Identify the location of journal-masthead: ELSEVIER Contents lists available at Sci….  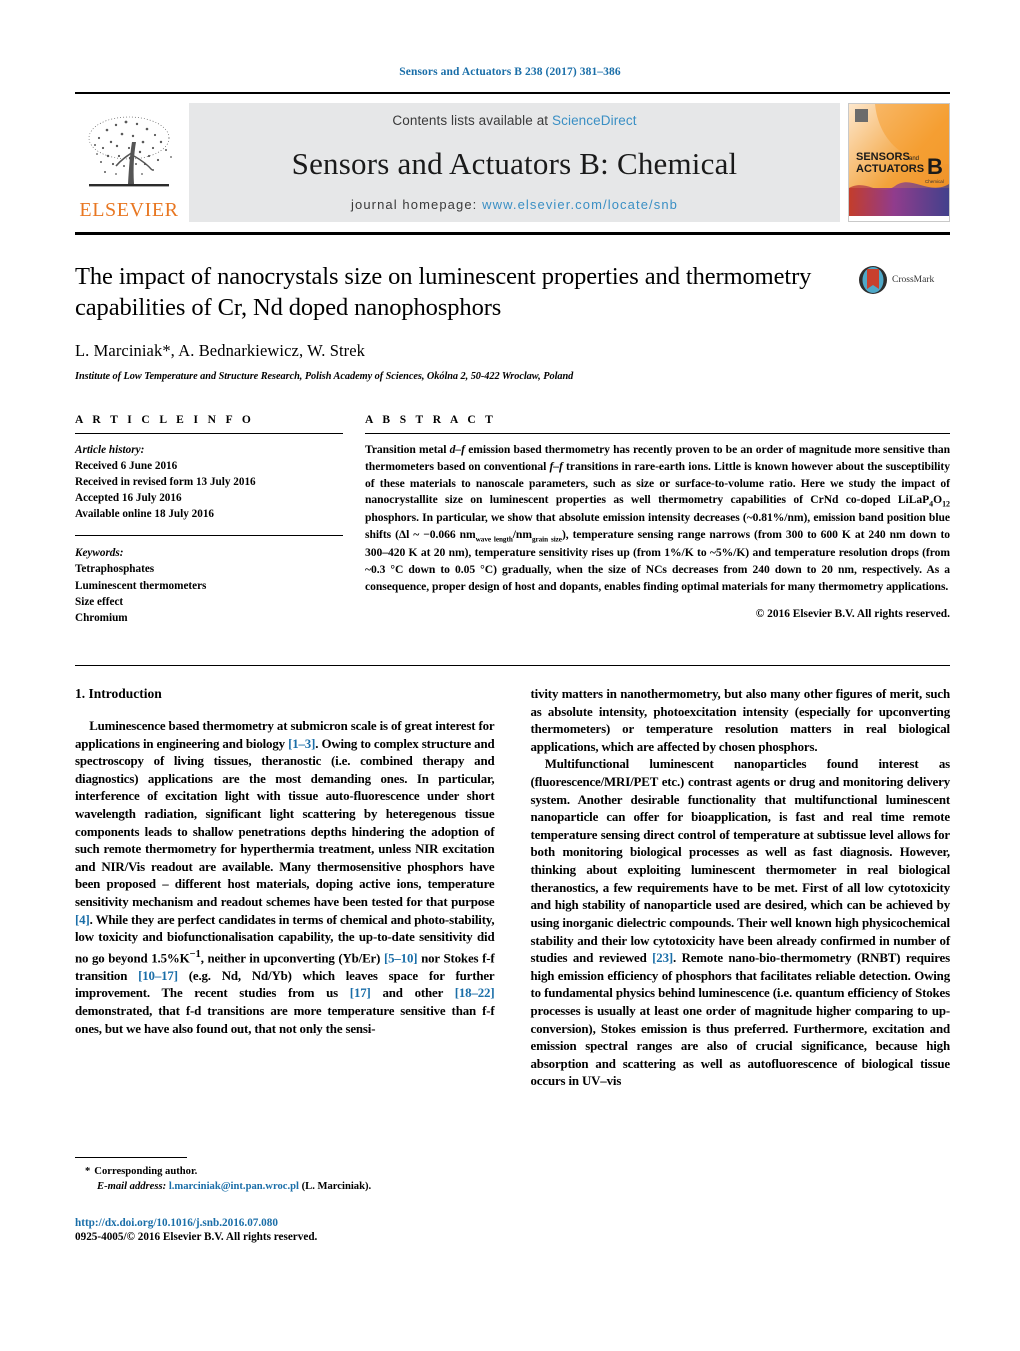
(512, 157).